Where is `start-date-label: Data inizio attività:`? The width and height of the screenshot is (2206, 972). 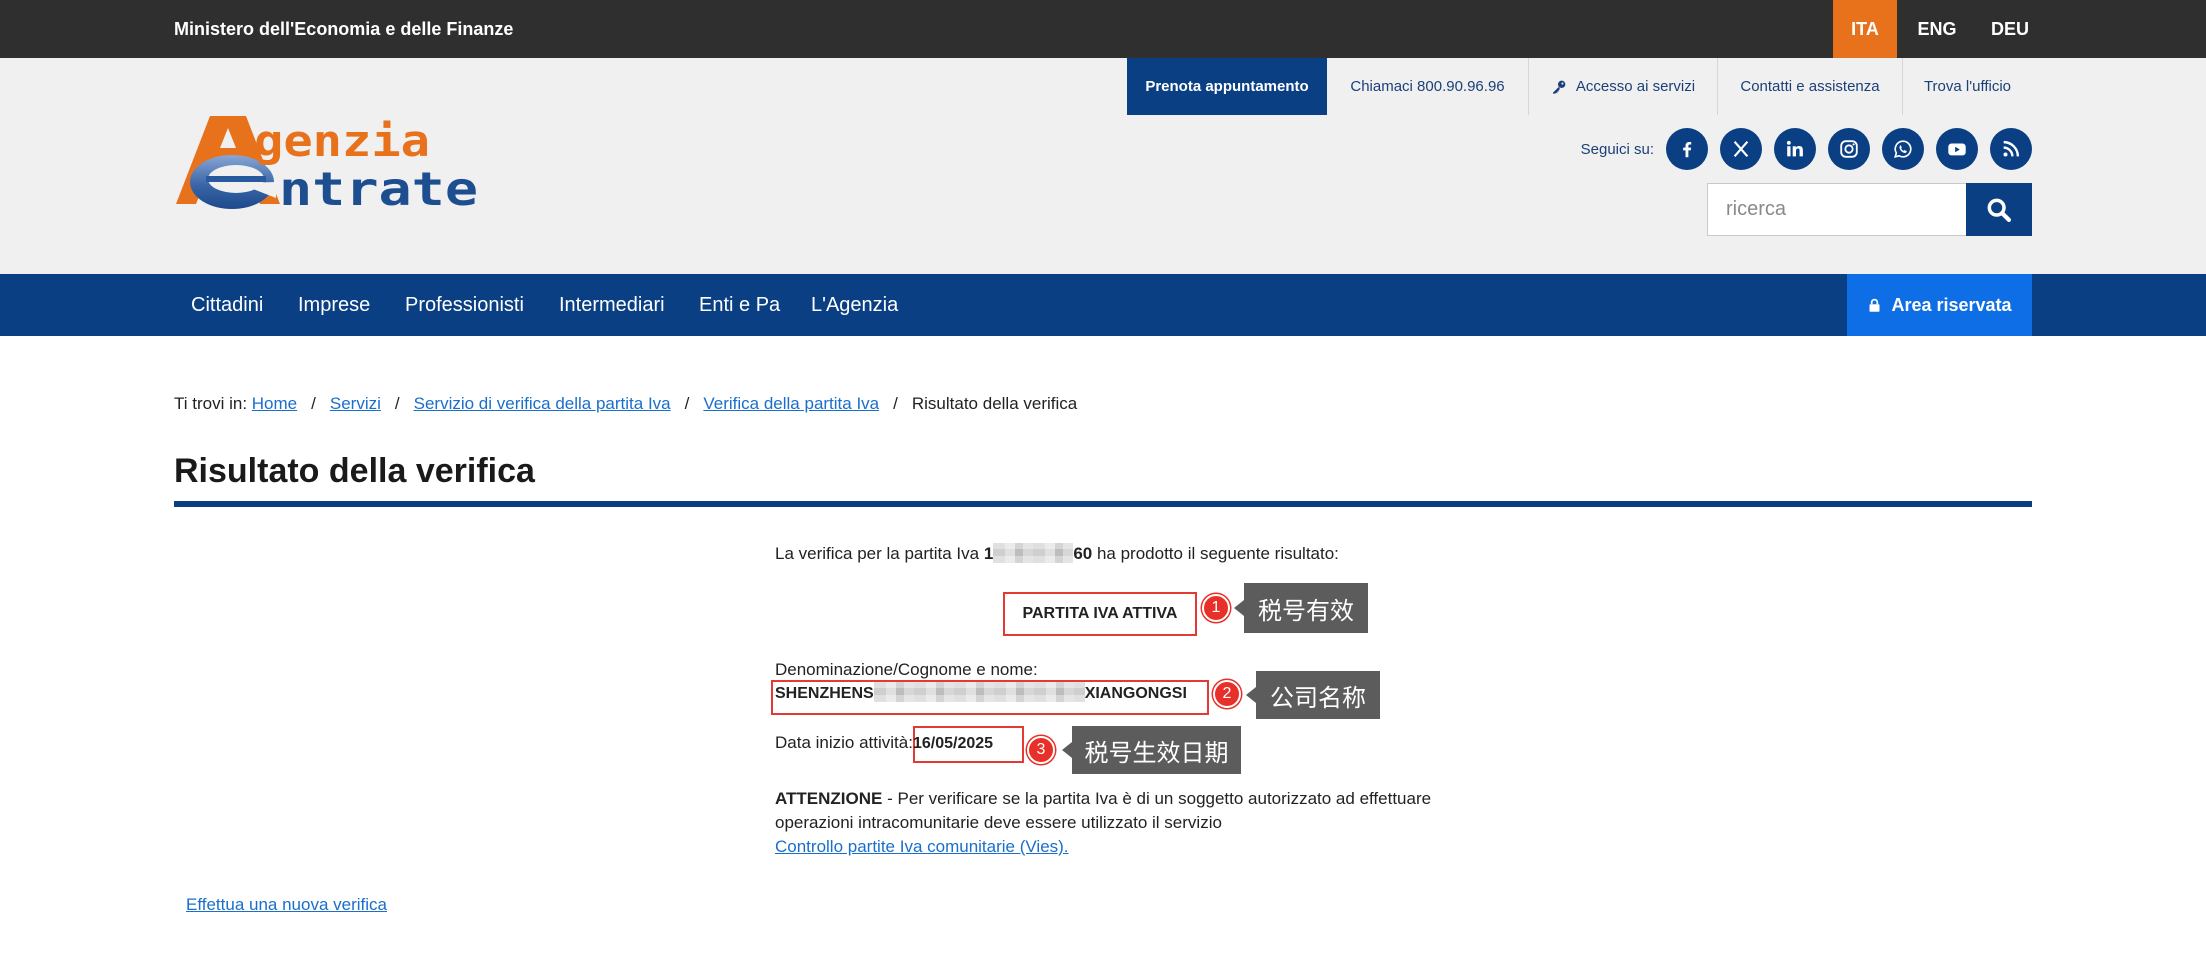 start-date-label: Data inizio attività: is located at coordinates (844, 742).